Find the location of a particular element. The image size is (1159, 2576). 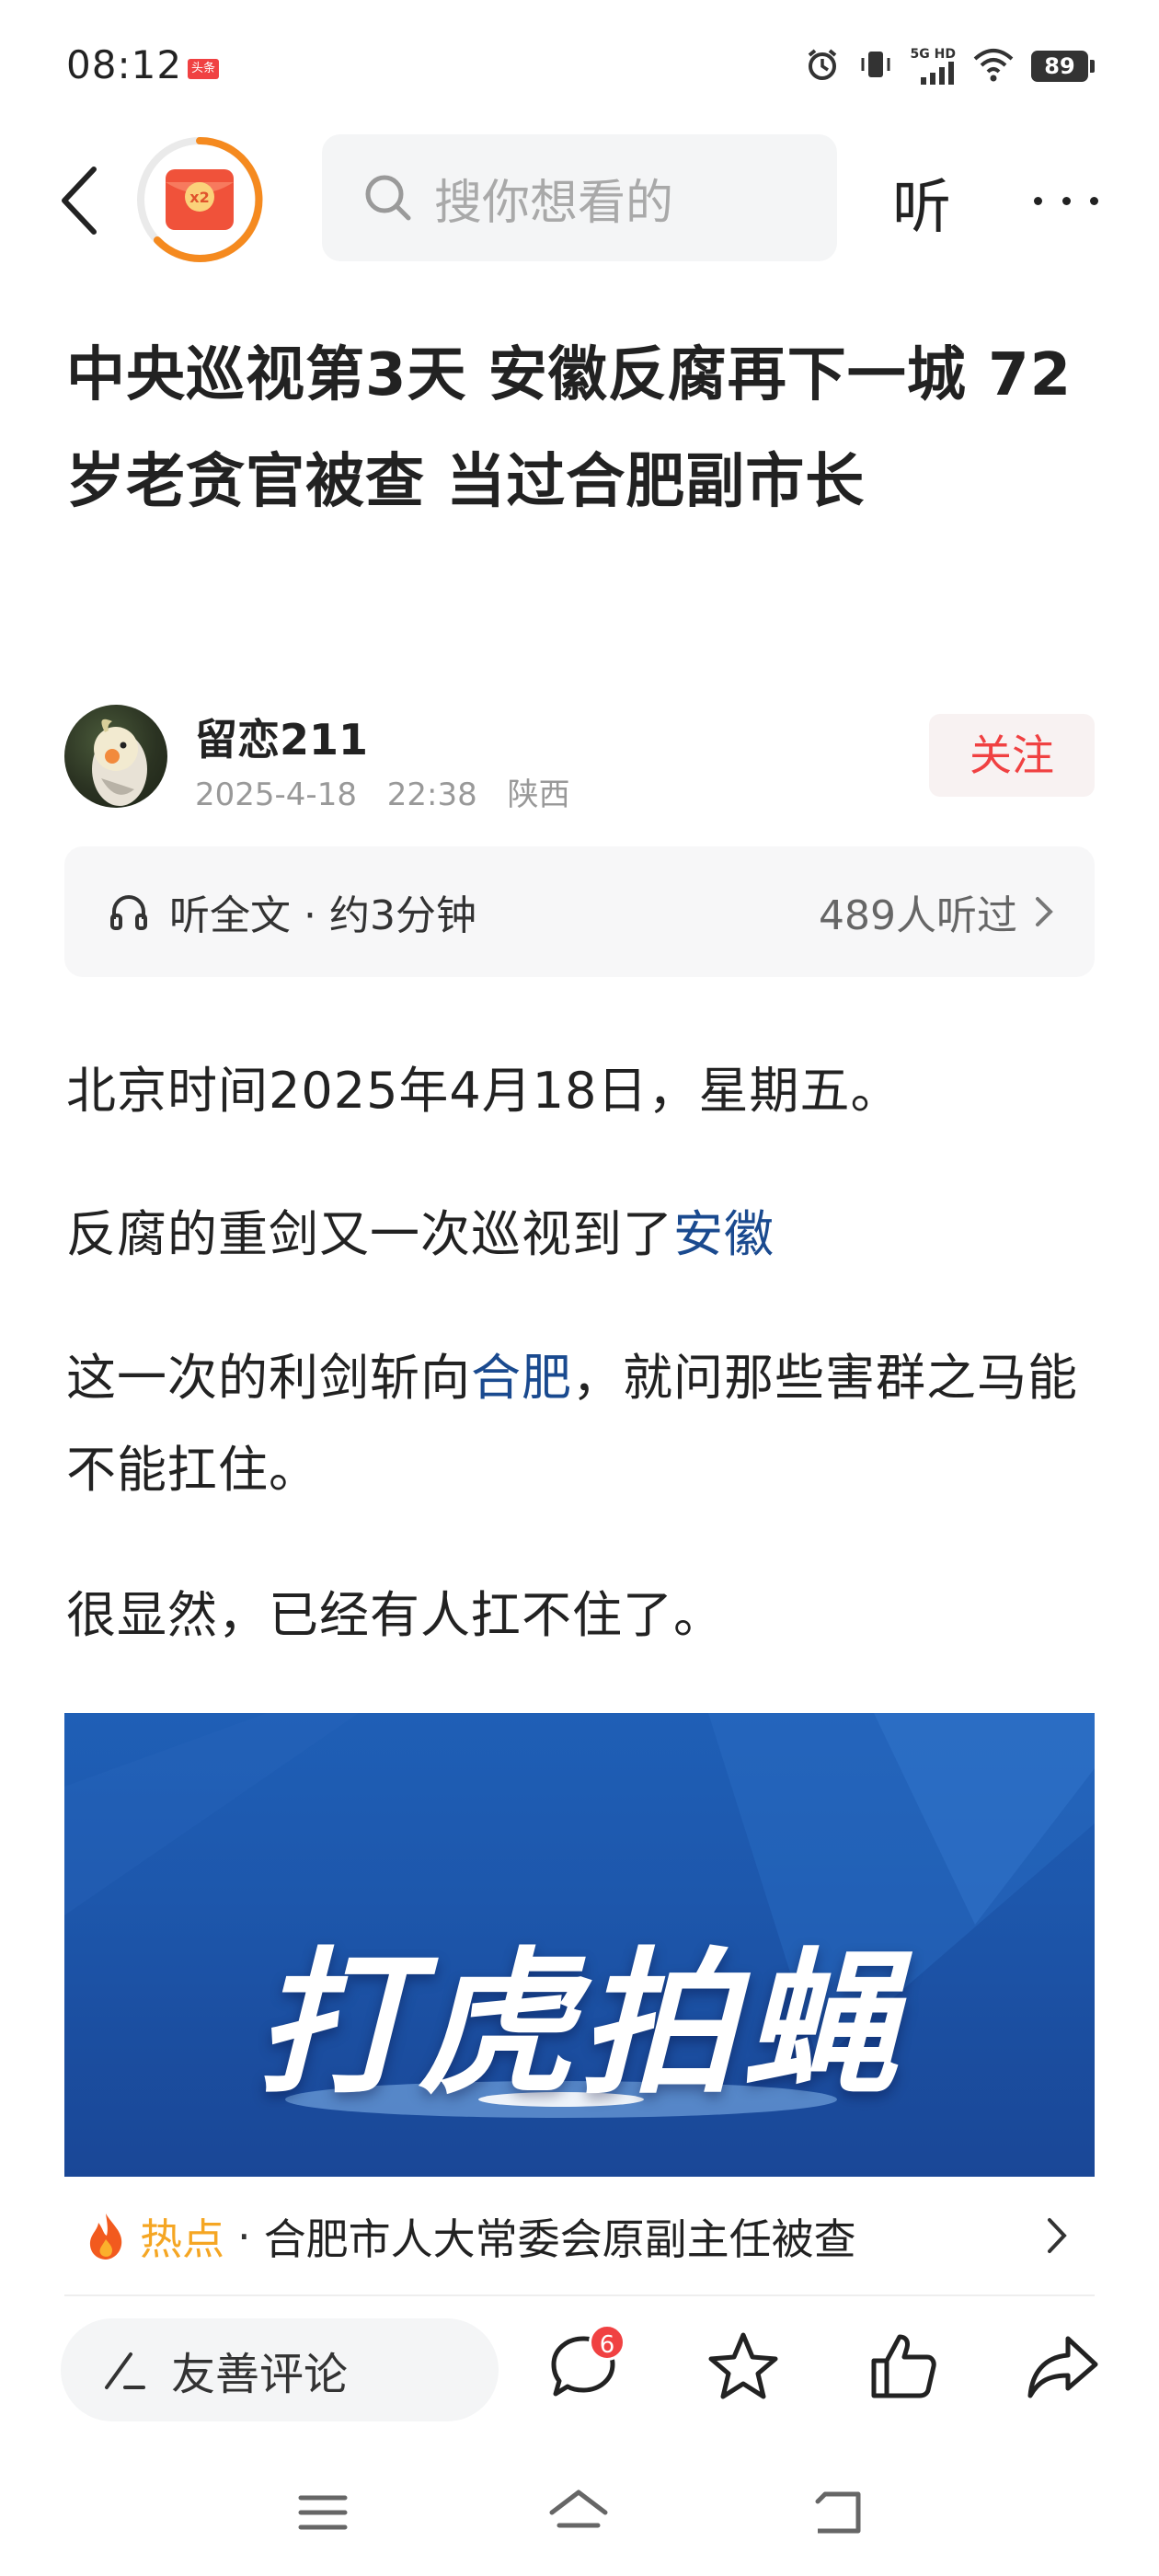

paragraph-2: 反腐的重剑又一次巡视到了安徽 is located at coordinates (581, 1235).